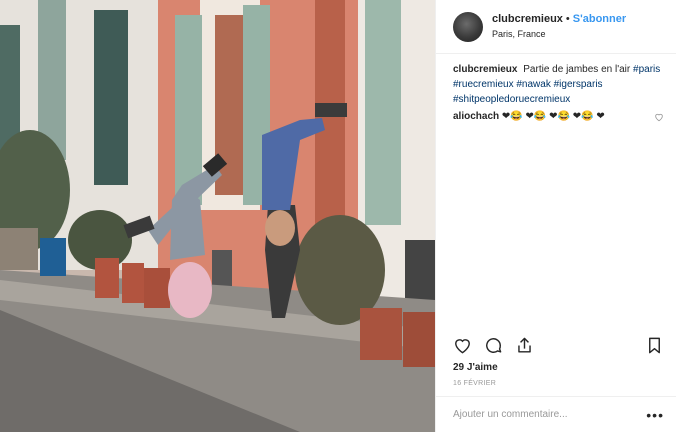 Image resolution: width=676 pixels, height=432 pixels. Describe the element at coordinates (578, 84) in the screenshot. I see `hashtag-link: #igersparis` at that location.